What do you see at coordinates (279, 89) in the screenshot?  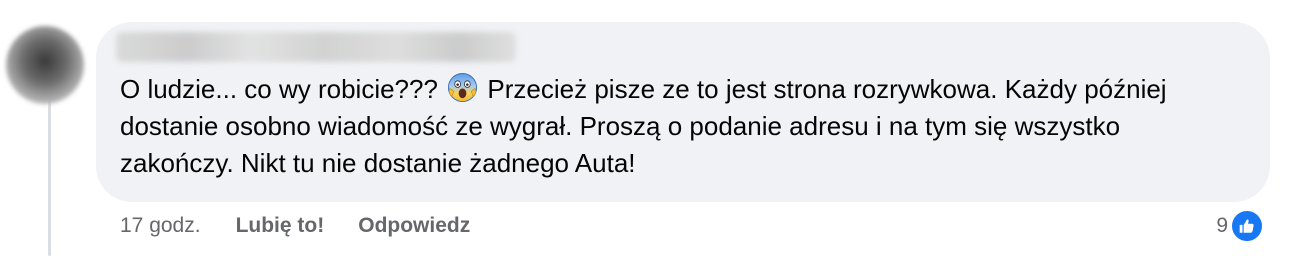 I see `comment-text-part-1: O ludzie... co wy robicie???` at bounding box center [279, 89].